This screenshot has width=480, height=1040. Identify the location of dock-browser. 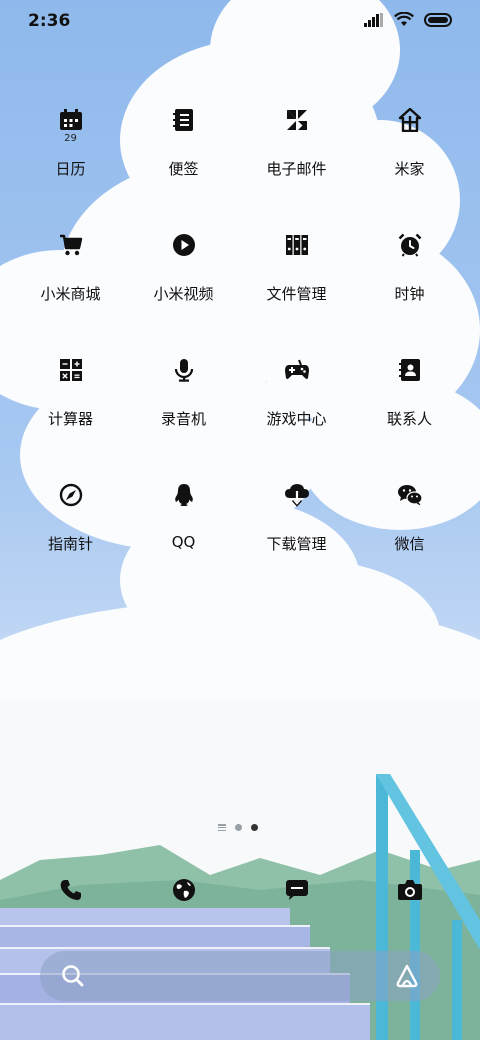
(183, 890).